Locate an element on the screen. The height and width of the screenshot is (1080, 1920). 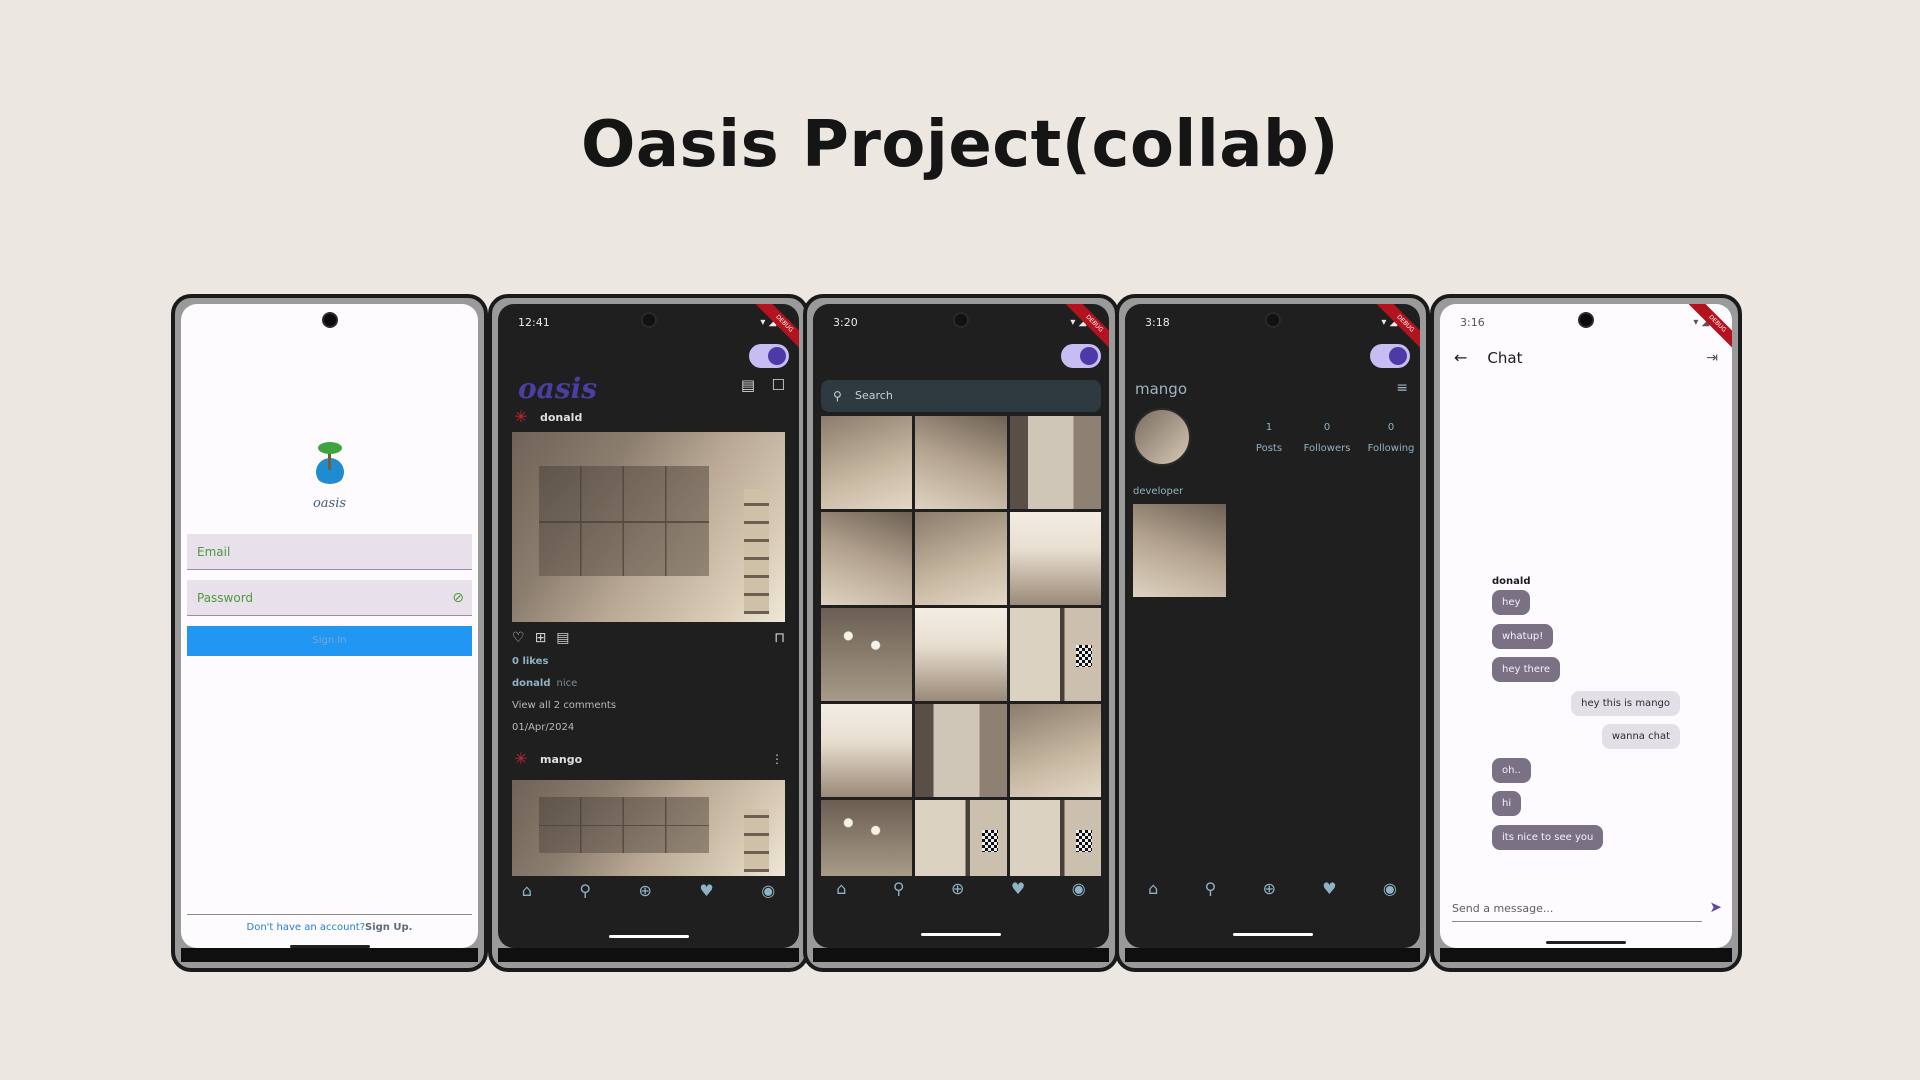
message-bubble: wanna chat is located at coordinates (1640, 736).